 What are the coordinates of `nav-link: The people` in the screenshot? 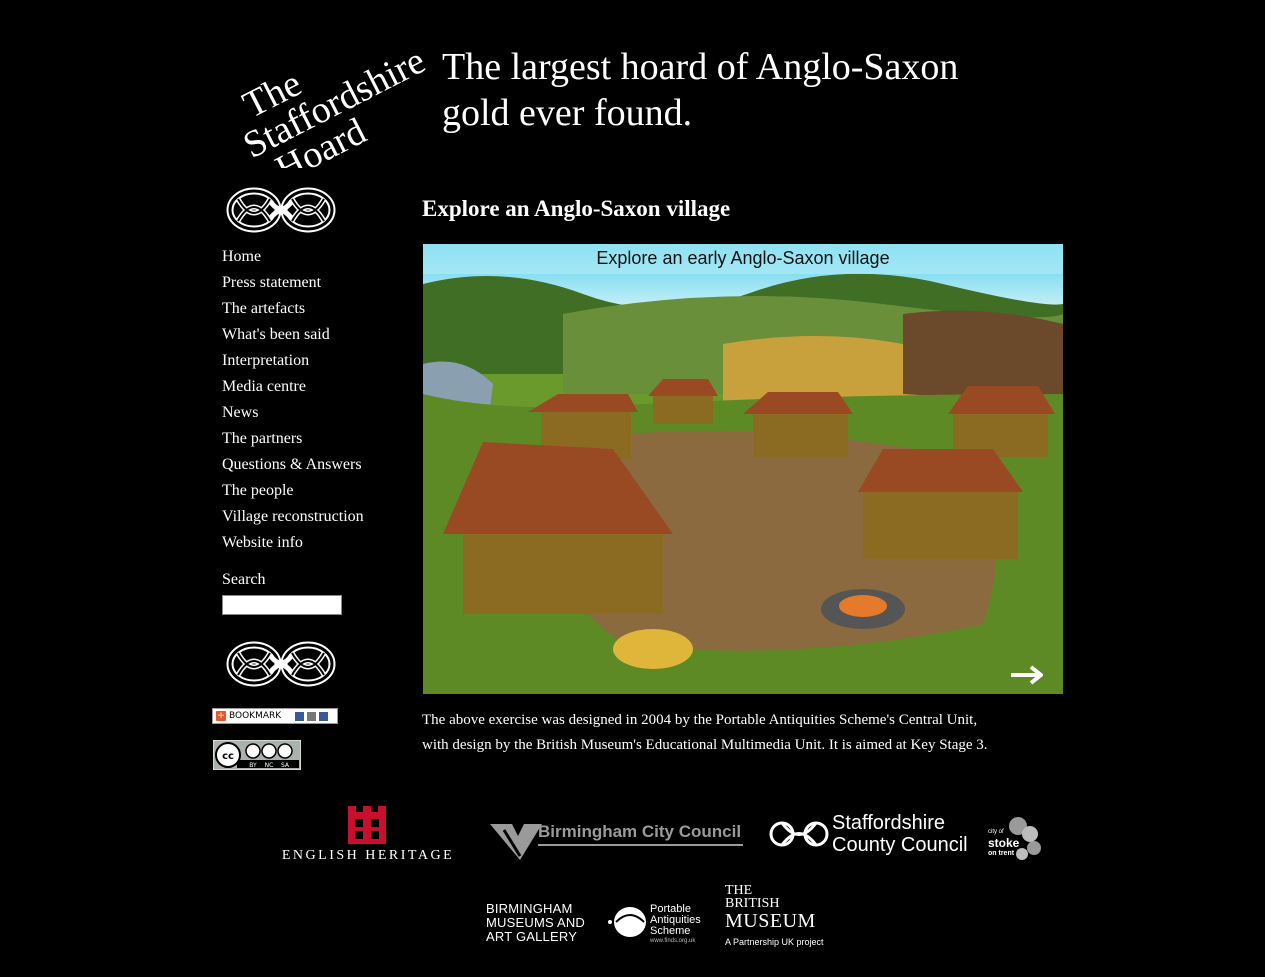 It's located at (258, 490).